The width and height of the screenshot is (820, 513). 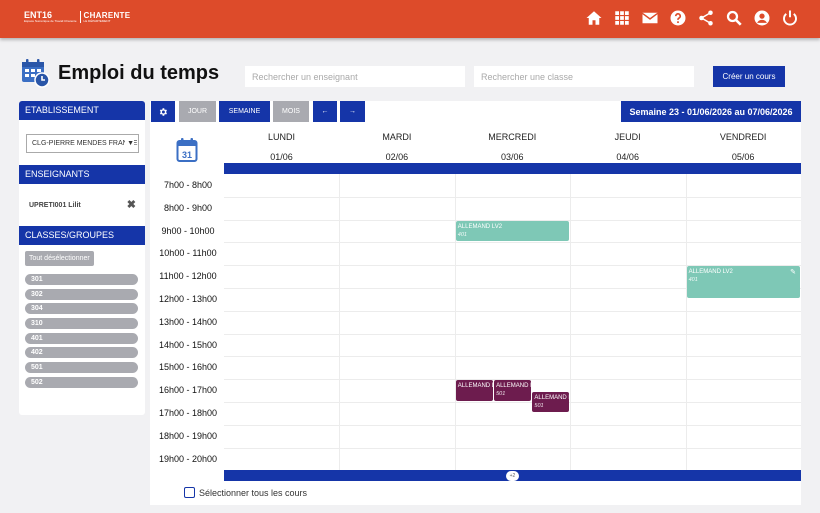 I want to click on next-week-button: →, so click(x=352, y=111).